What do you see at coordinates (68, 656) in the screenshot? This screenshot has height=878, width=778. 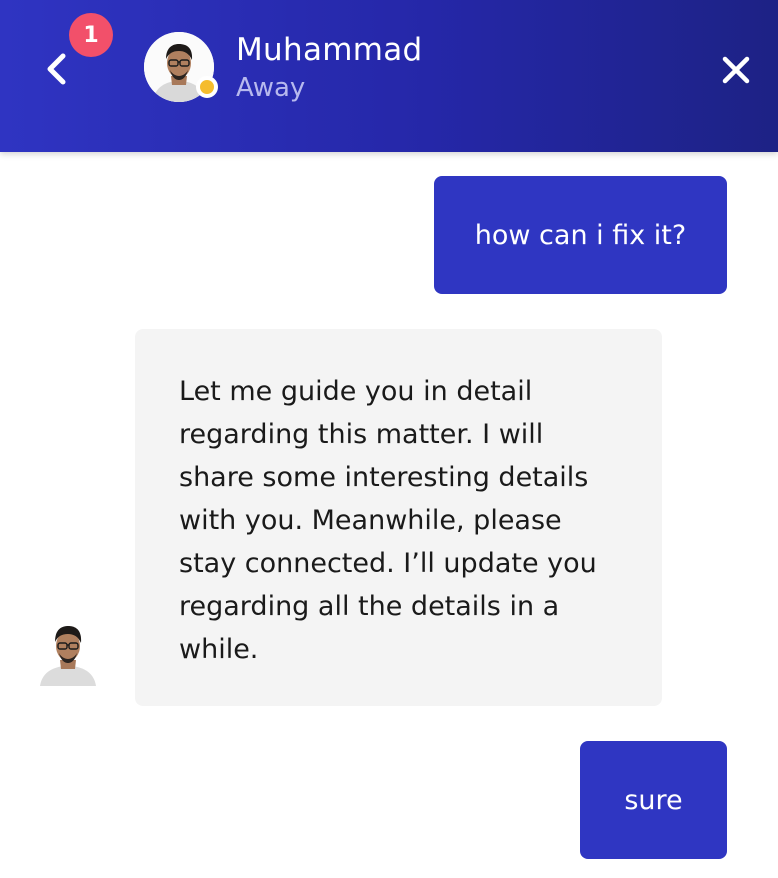 I see `person-avatar-image` at bounding box center [68, 656].